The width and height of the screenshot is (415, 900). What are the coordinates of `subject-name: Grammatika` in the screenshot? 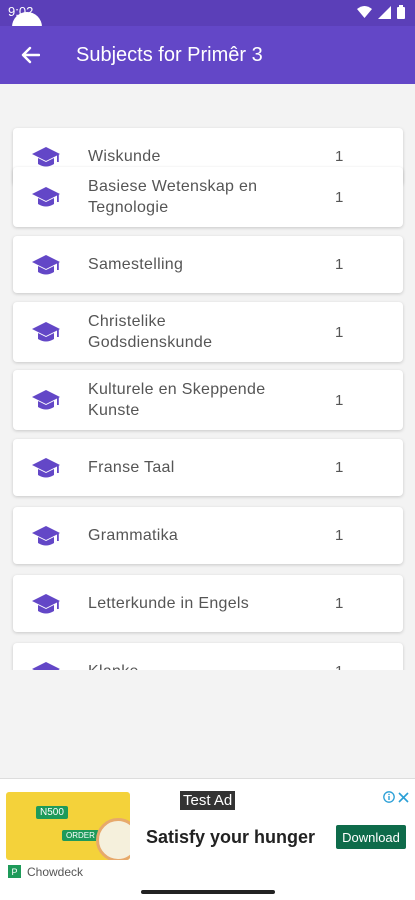 It's located at (133, 535).